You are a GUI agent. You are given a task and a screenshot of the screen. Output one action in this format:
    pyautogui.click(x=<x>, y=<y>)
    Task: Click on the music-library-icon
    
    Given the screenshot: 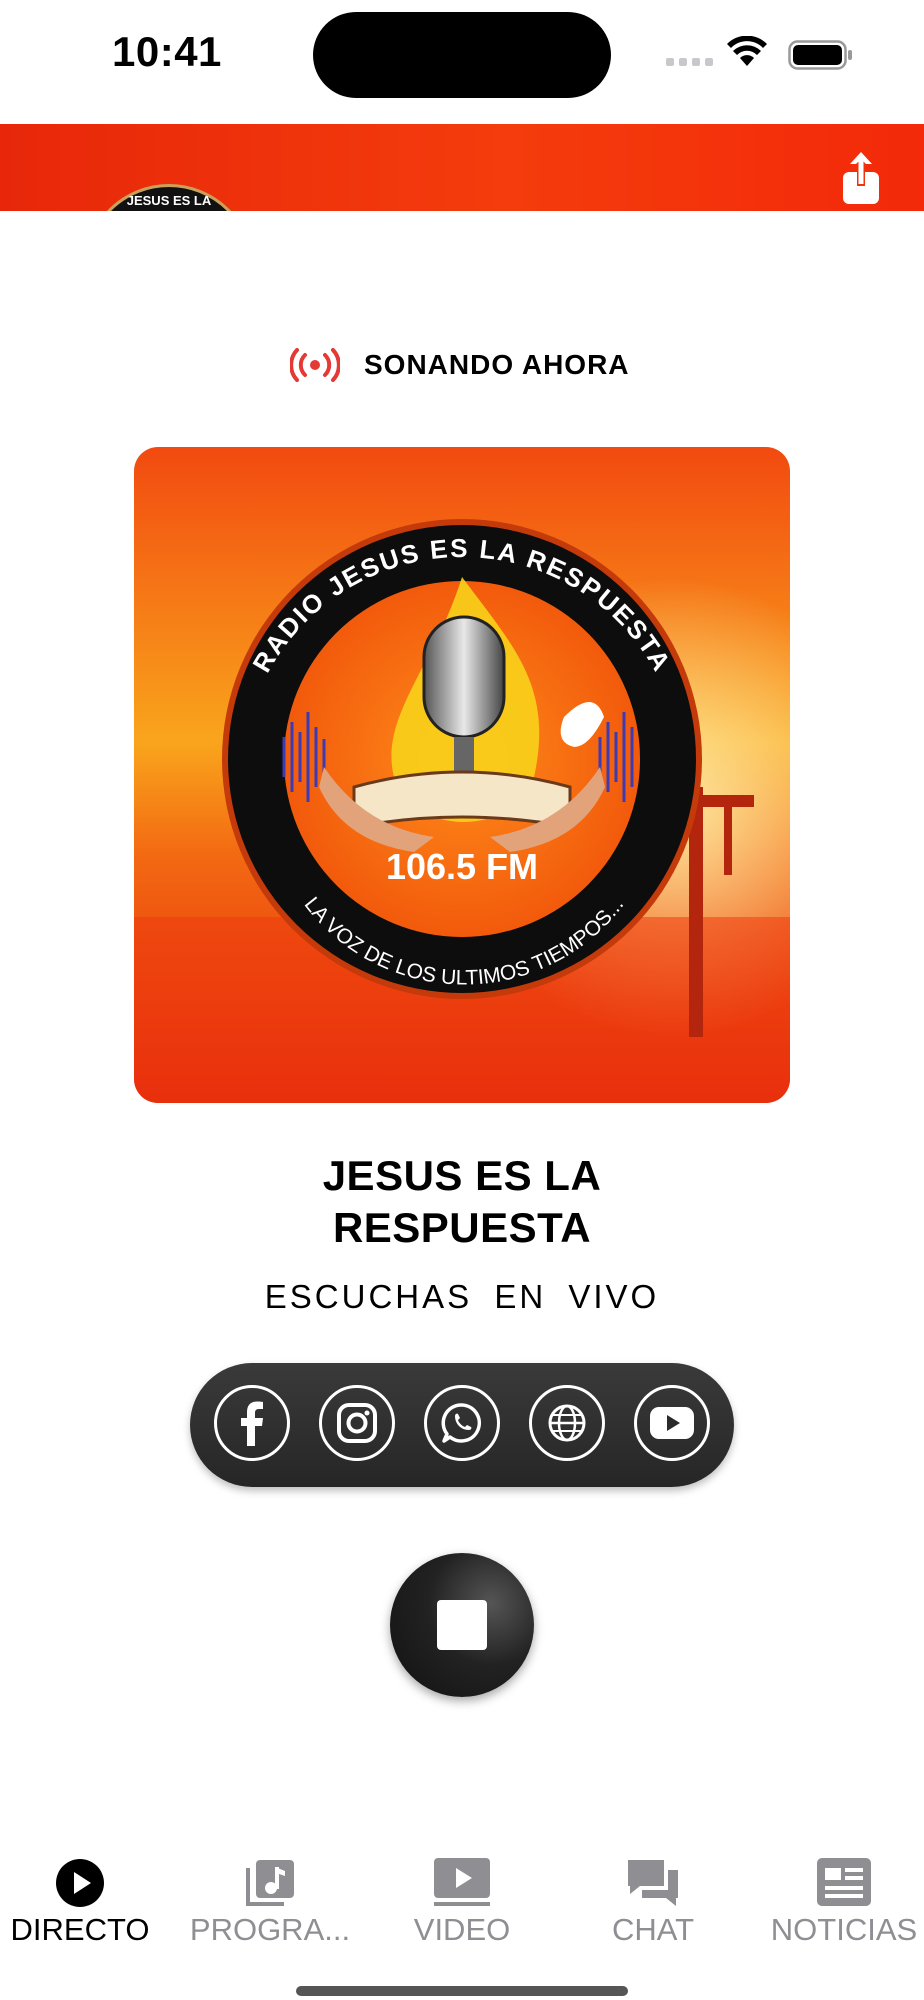 What is the action you would take?
    pyautogui.click(x=270, y=1883)
    